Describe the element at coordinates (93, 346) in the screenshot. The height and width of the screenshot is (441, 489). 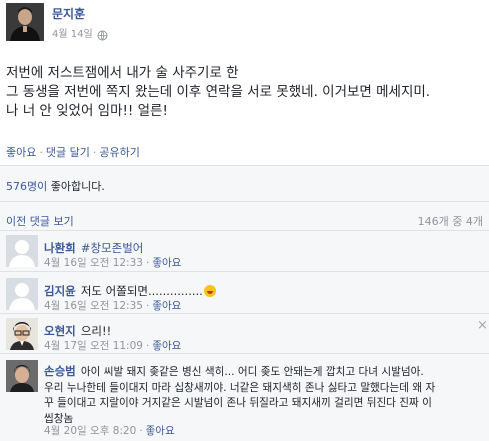
I see `comment-time: 4월 17일 오전 11:09` at that location.